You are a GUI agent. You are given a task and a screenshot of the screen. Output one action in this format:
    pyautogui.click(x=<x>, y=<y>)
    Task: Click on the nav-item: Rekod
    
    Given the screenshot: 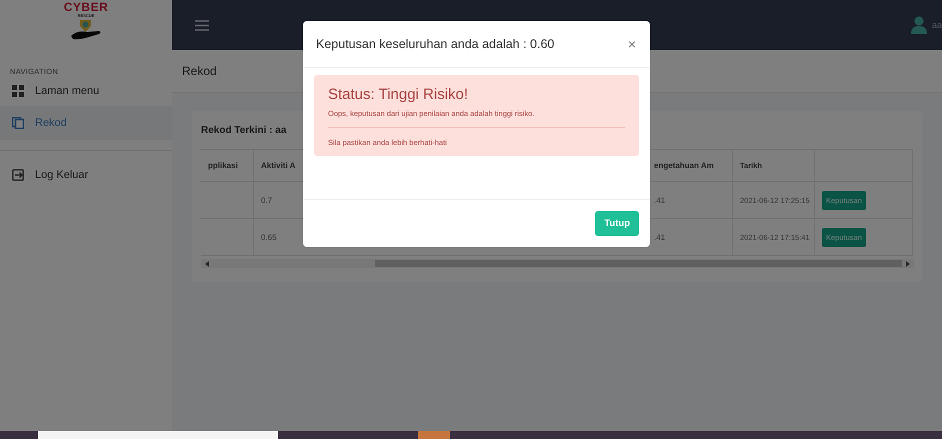 What is the action you would take?
    pyautogui.click(x=86, y=123)
    